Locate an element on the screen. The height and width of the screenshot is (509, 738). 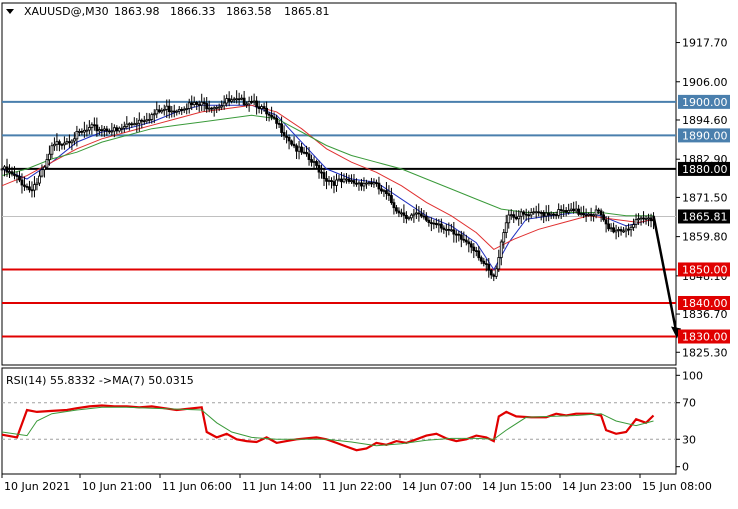
level-tag-label: 1850.00 is located at coordinates (705, 269).